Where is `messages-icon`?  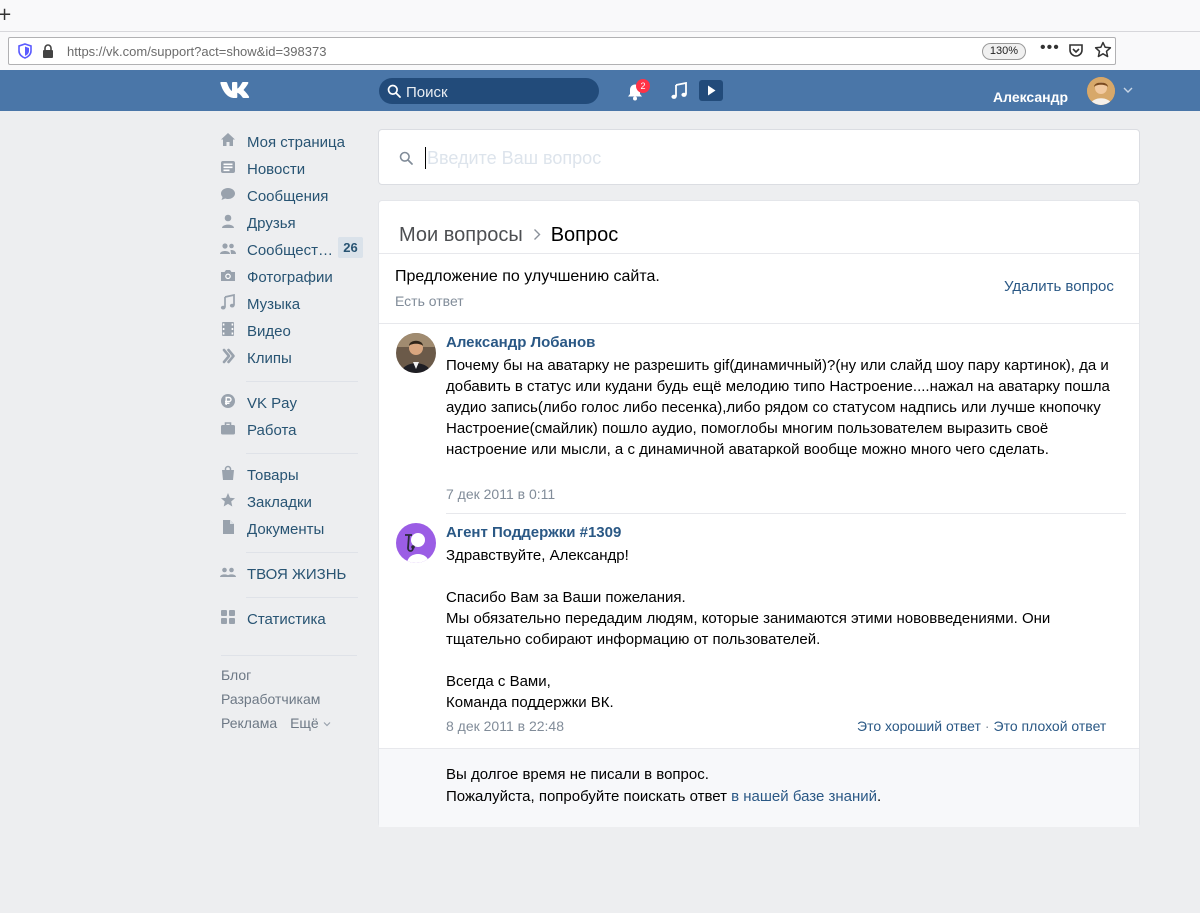 messages-icon is located at coordinates (228, 194).